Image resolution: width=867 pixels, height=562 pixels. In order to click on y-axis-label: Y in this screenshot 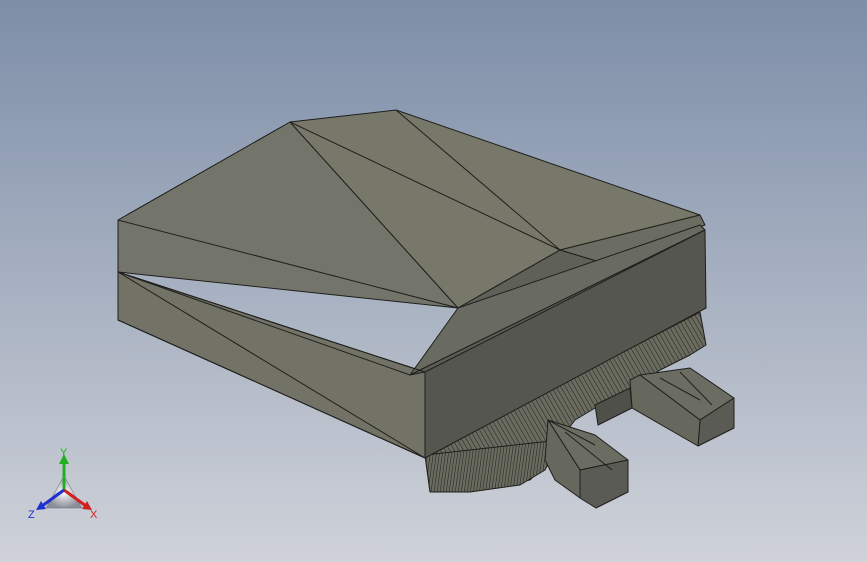, I will do `click(64, 453)`.